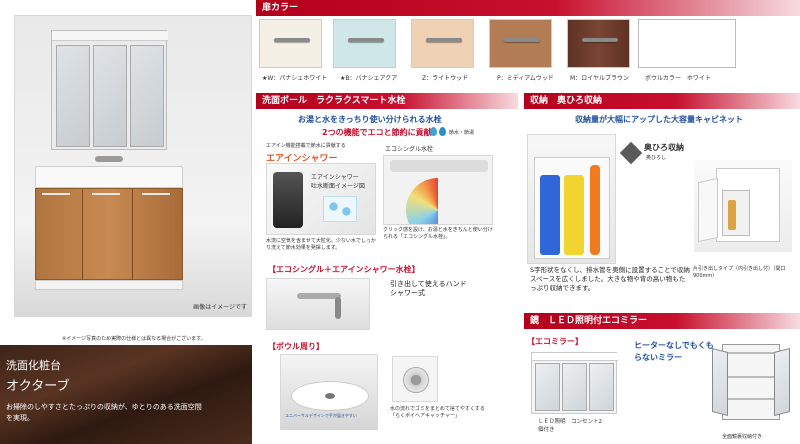 The height and width of the screenshot is (444, 800). I want to click on yellow-bottle, so click(574, 215).